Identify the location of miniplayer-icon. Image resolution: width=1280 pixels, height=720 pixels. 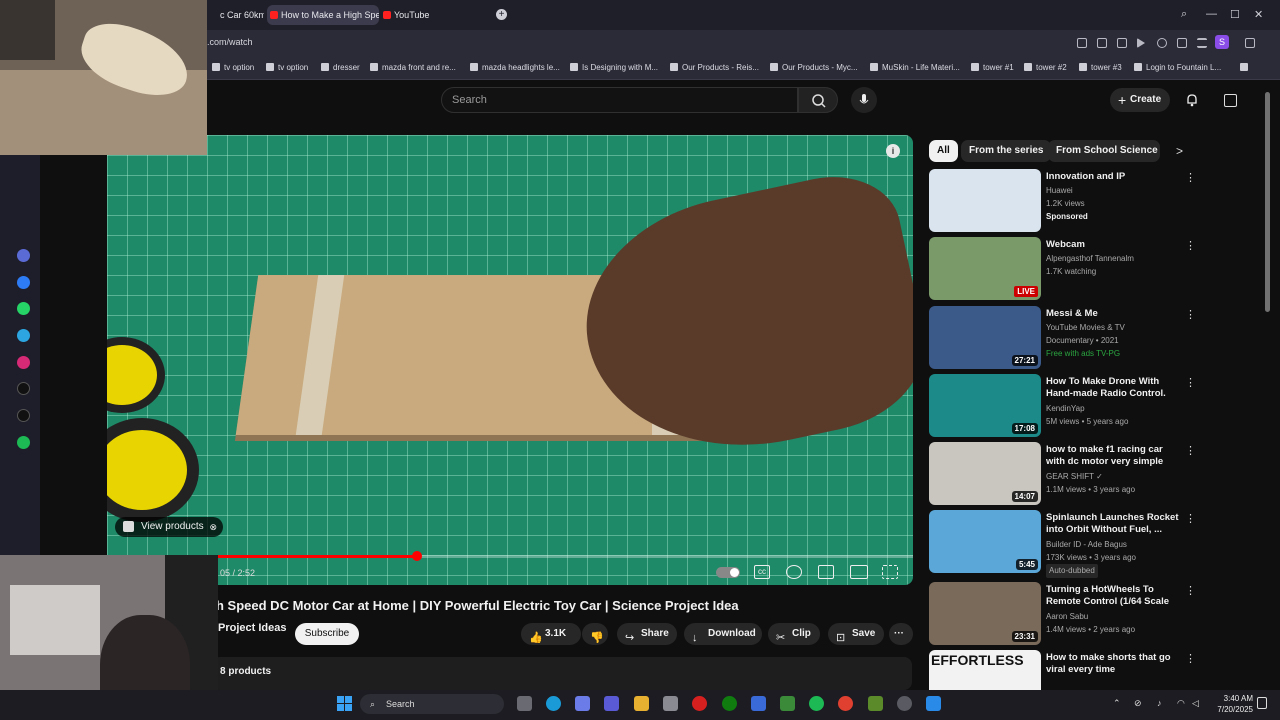
(826, 572).